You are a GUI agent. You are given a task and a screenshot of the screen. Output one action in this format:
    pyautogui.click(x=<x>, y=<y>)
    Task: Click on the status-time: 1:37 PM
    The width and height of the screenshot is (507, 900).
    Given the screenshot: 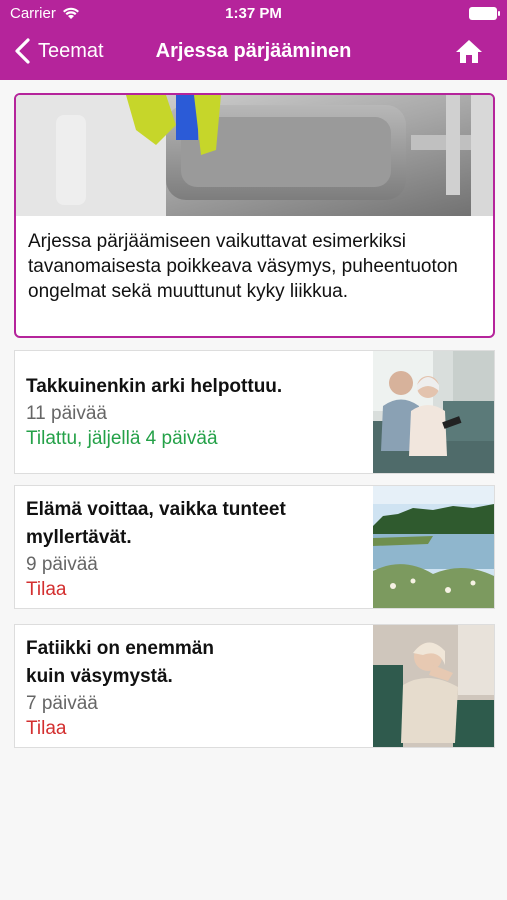 What is the action you would take?
    pyautogui.click(x=253, y=13)
    